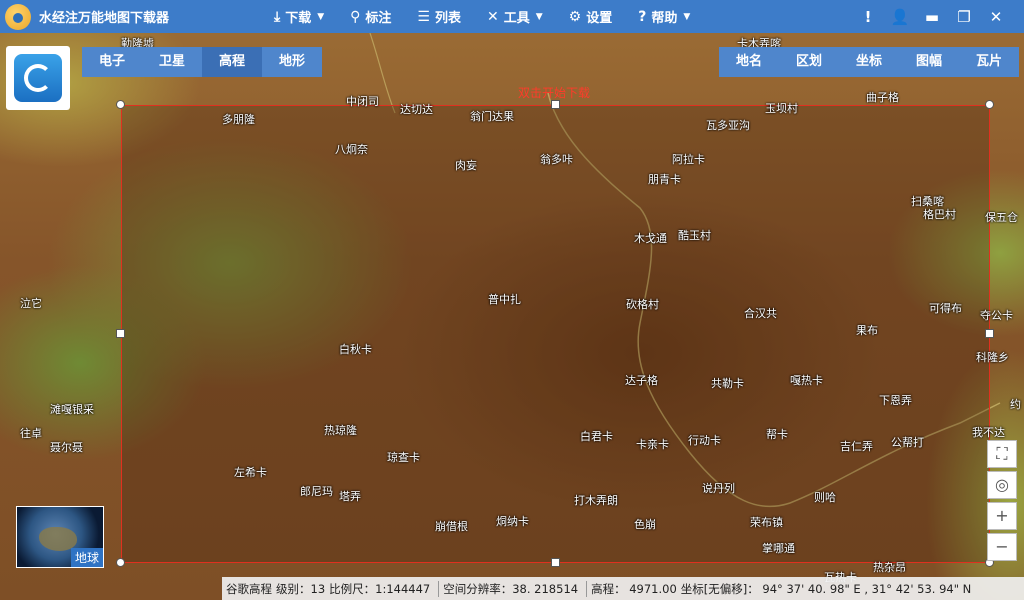  I want to click on selection-handle-bottom-left, so click(120, 562).